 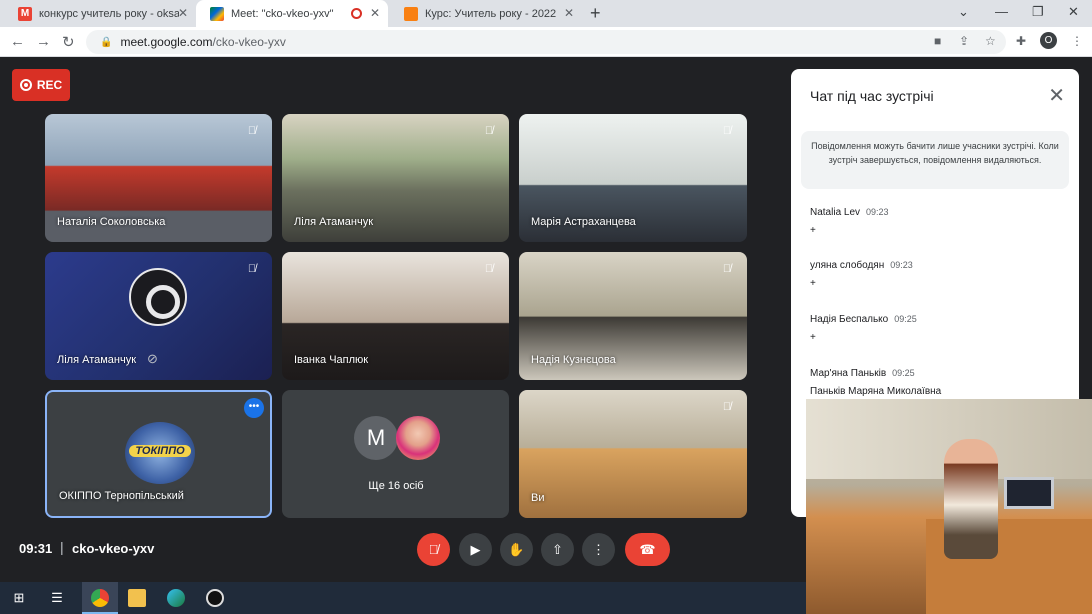 I want to click on avatar, so click(x=418, y=438).